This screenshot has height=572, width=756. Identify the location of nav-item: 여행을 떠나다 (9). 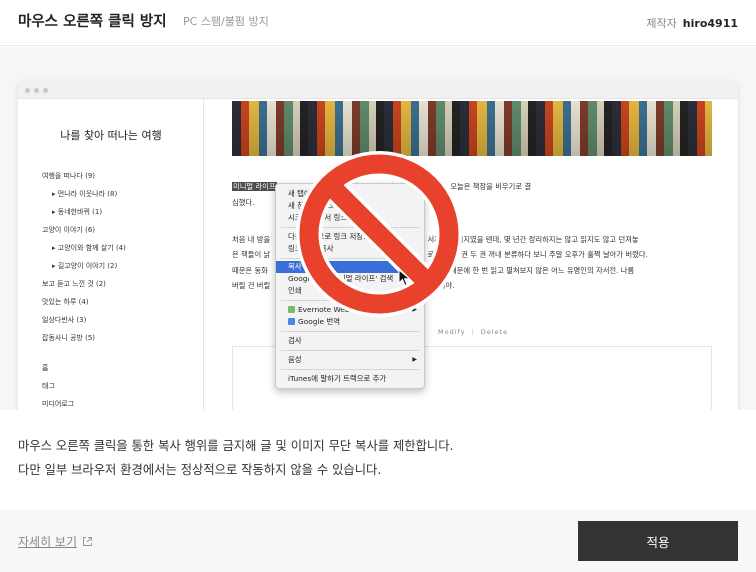
(69, 176).